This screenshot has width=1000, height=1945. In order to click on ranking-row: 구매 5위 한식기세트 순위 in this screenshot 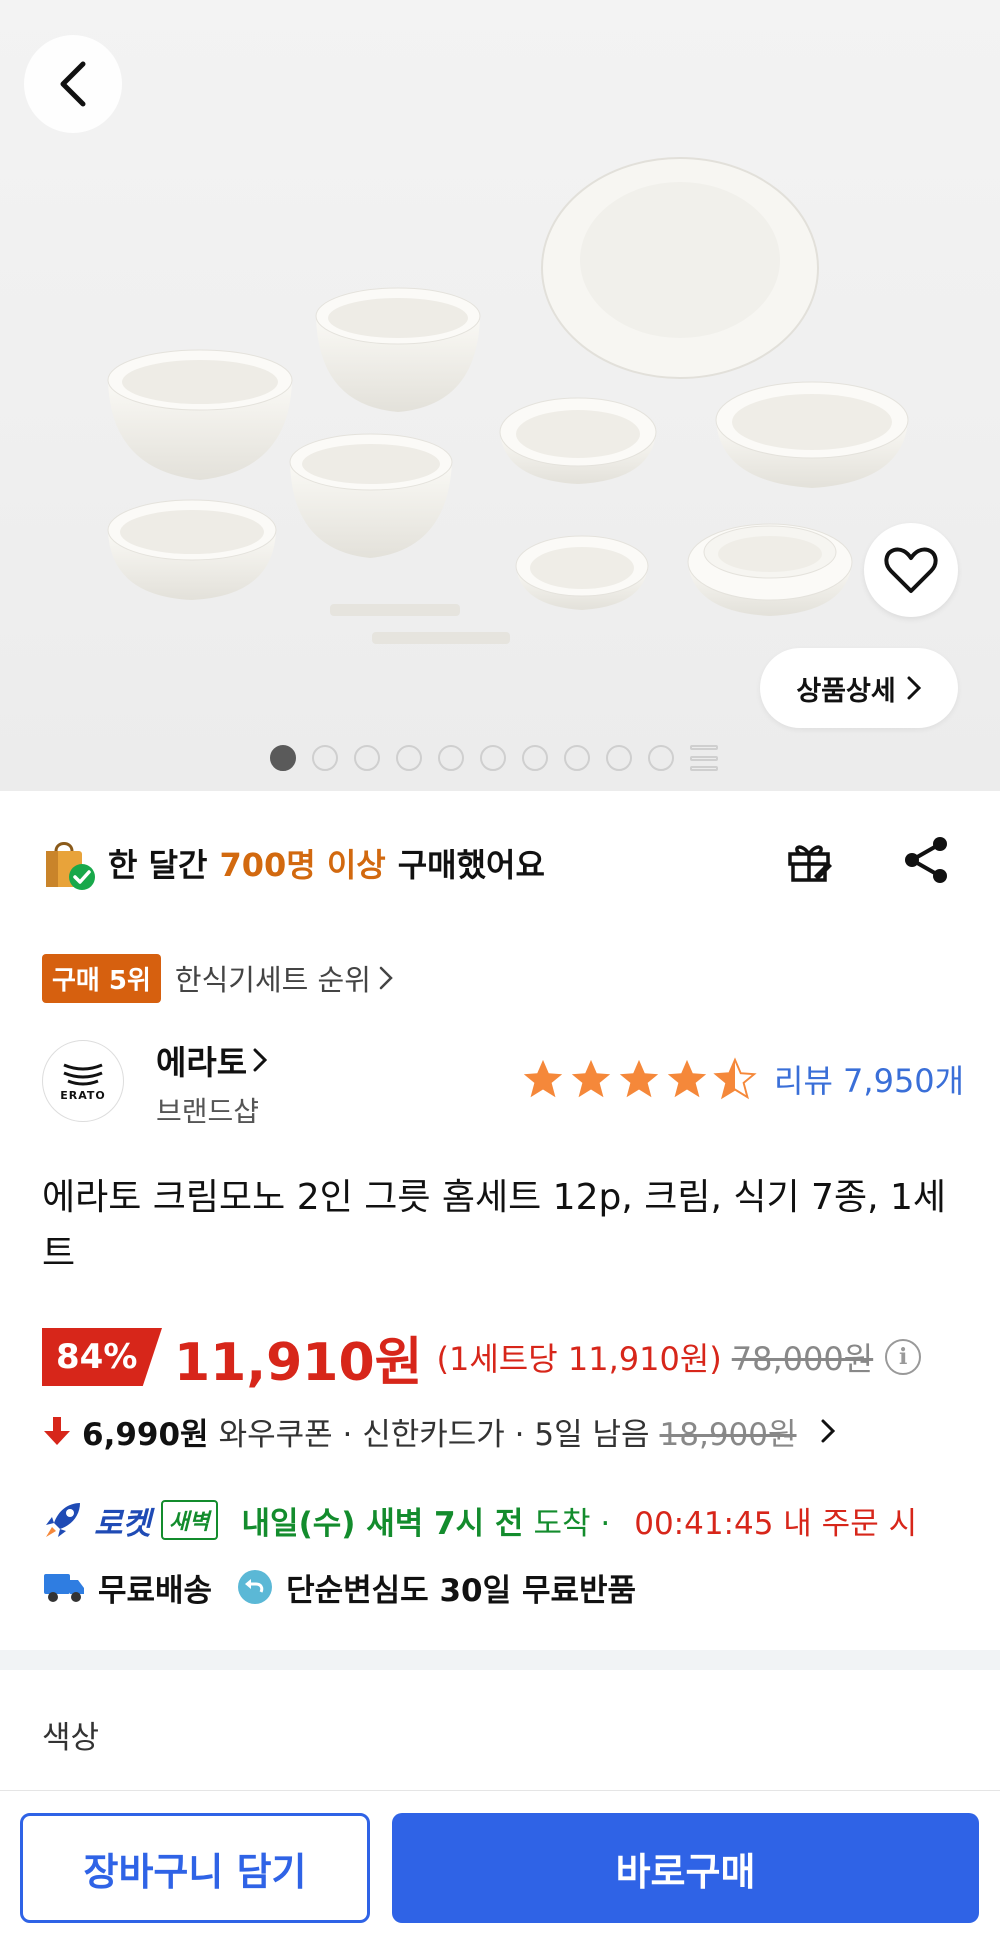, I will do `click(217, 978)`.